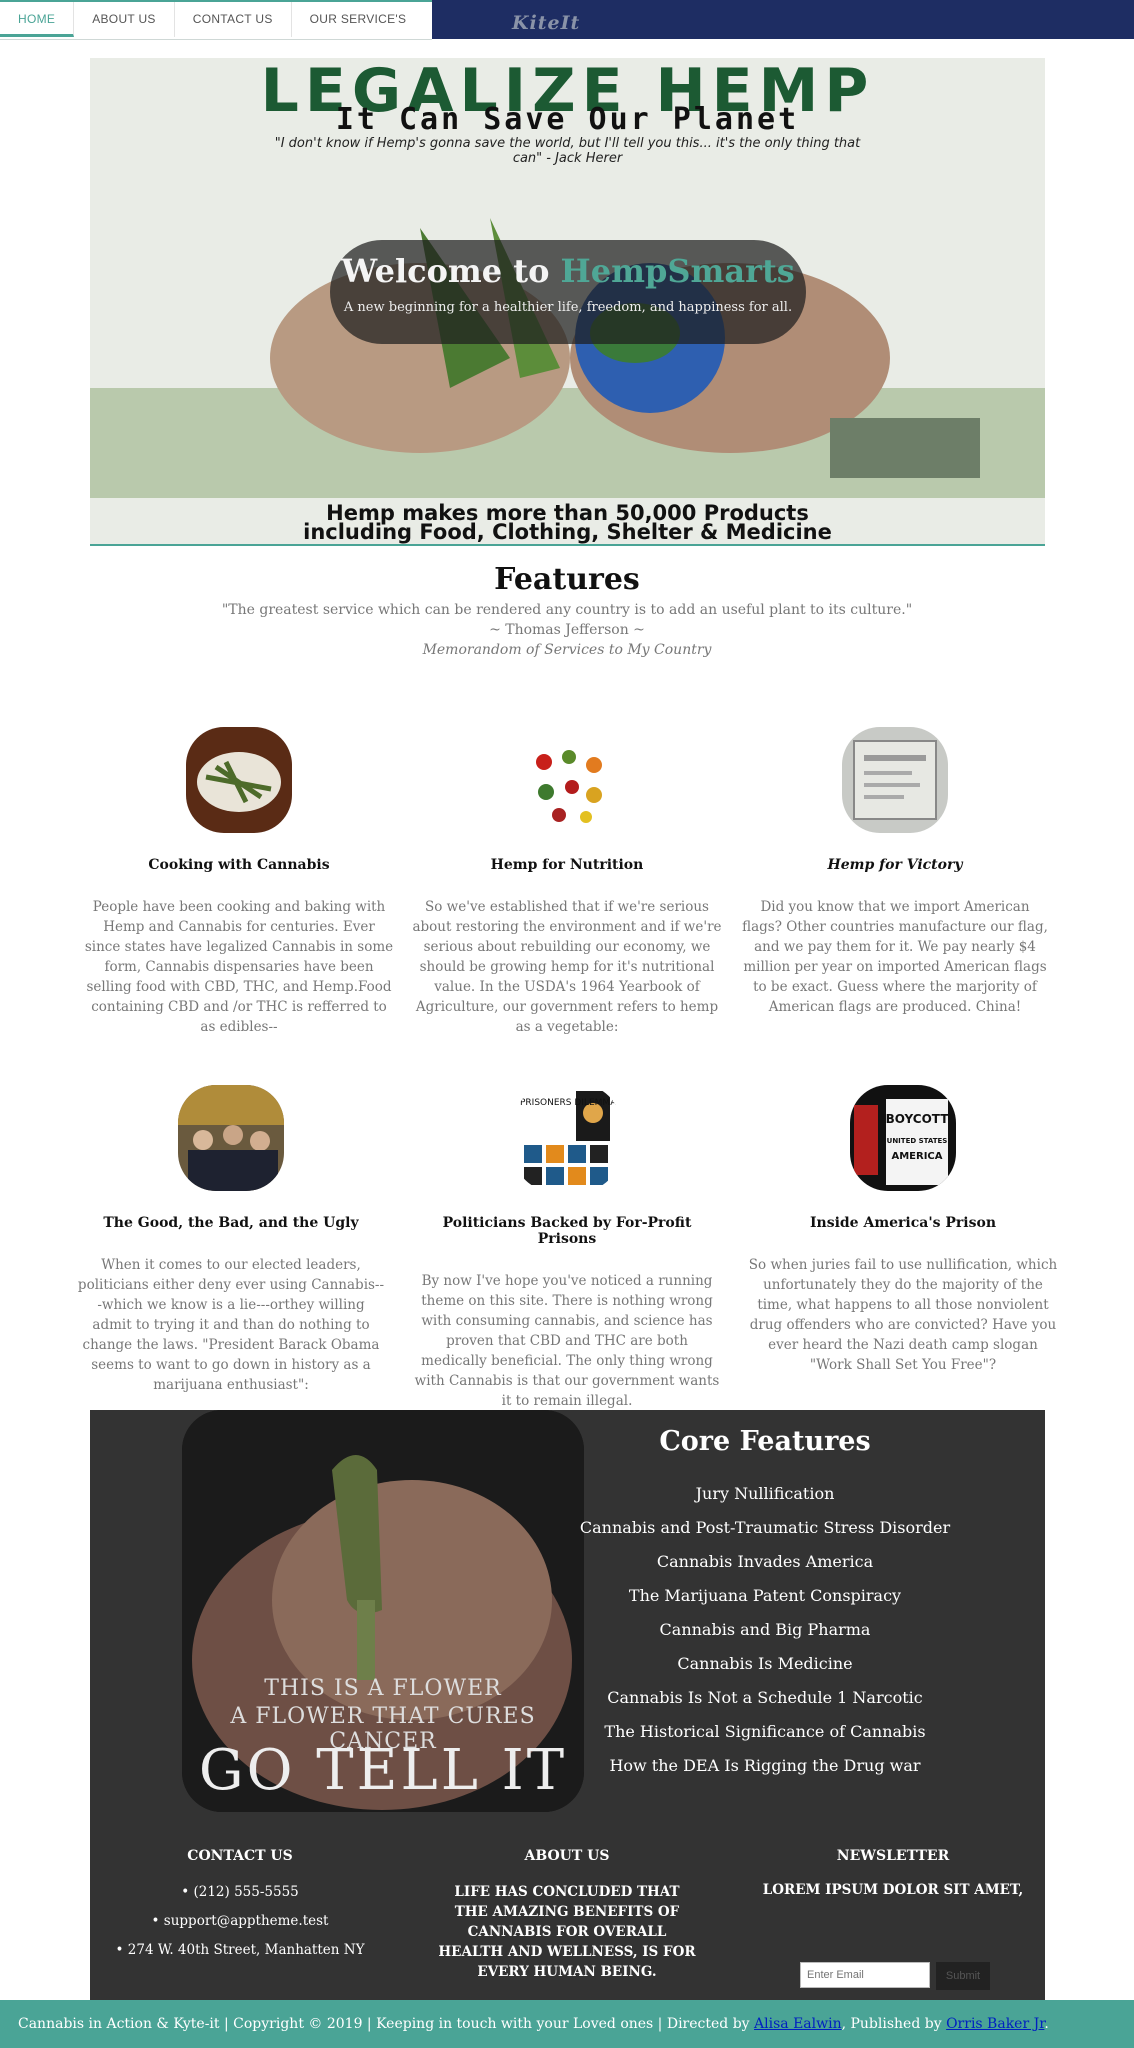 The width and height of the screenshot is (1134, 2048). I want to click on director-link: Alisa Ealwin, so click(798, 2024).